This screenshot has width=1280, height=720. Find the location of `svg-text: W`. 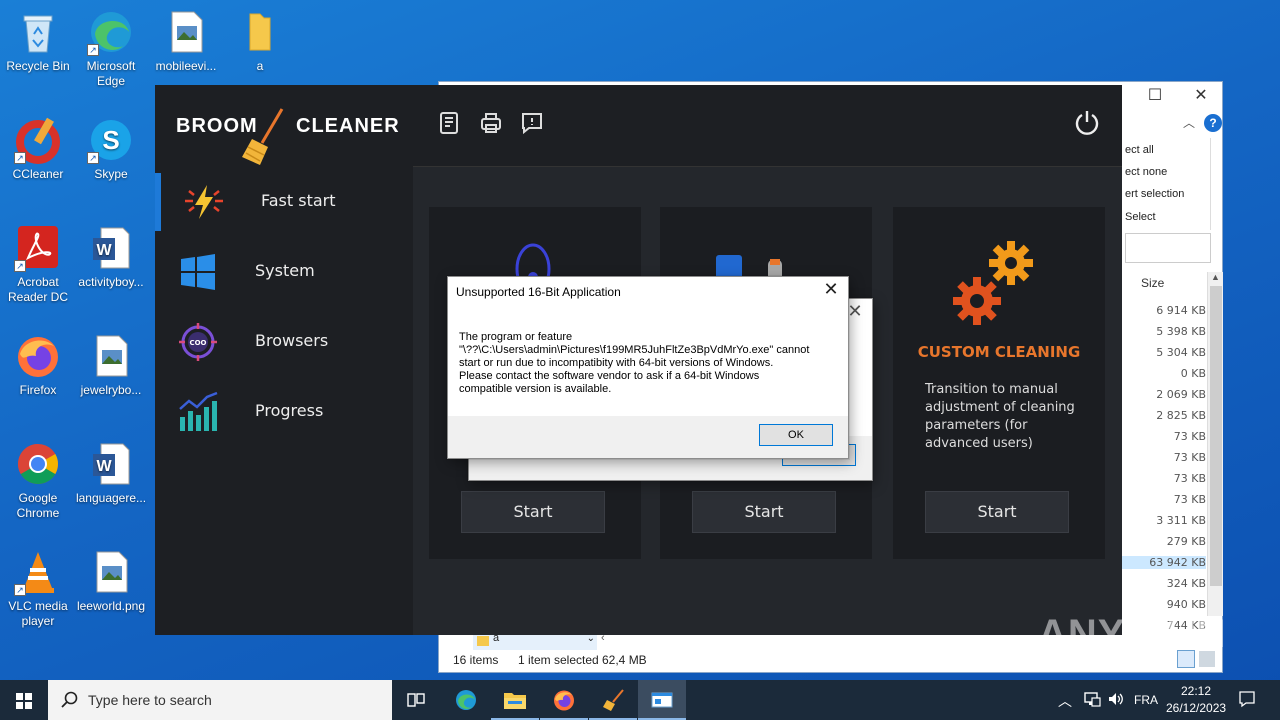

svg-text: W is located at coordinates (104, 250).